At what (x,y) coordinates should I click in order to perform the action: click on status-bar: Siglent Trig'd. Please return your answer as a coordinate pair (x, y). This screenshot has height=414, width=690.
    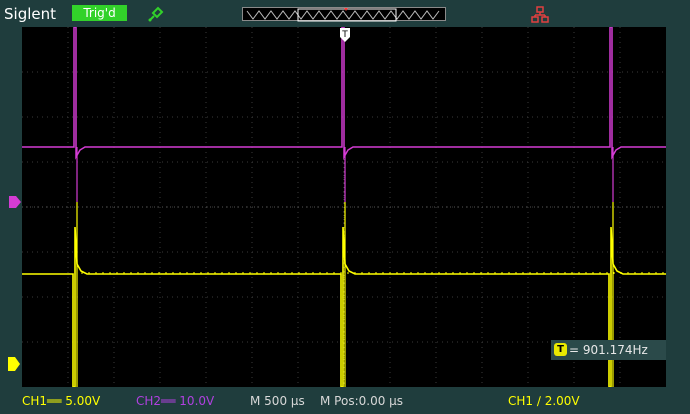
    Looking at the image, I should click on (345, 14).